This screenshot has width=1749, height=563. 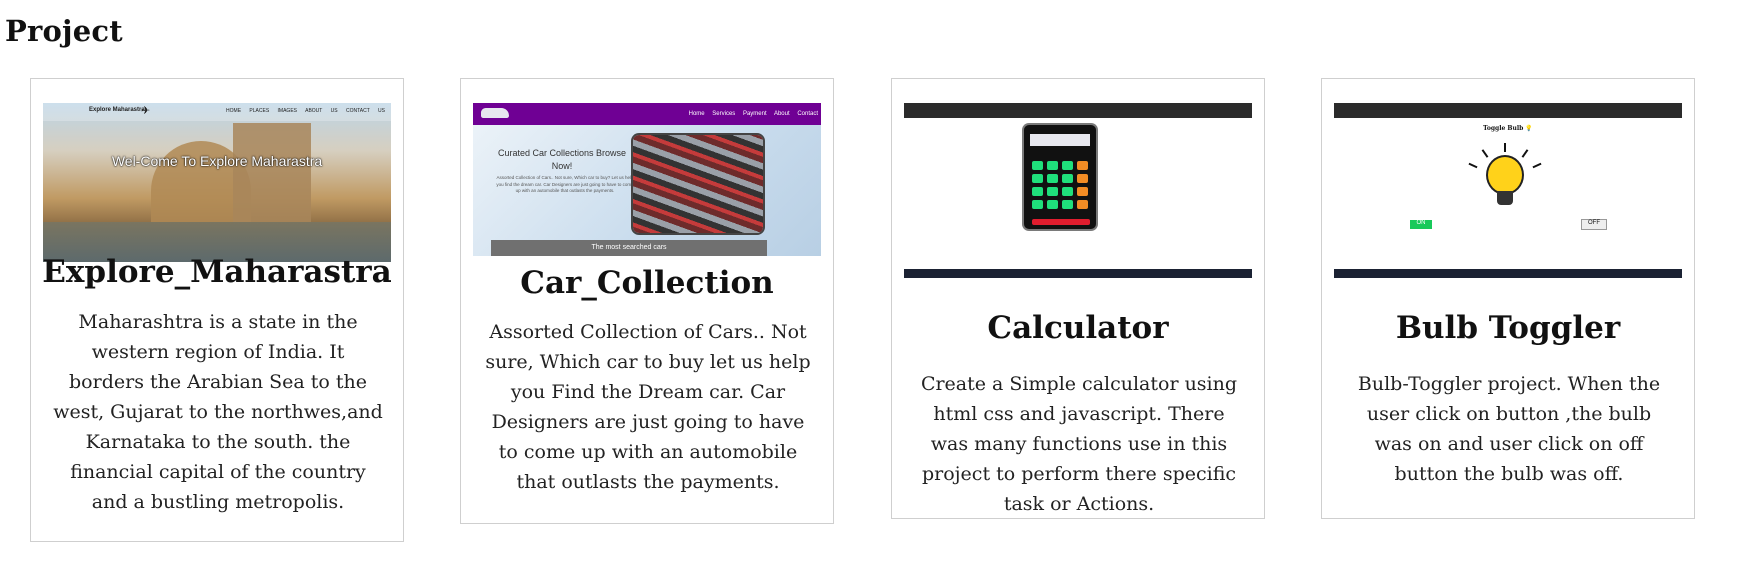 I want to click on thumbnail-brand: Explore Maharastra, so click(x=117, y=110).